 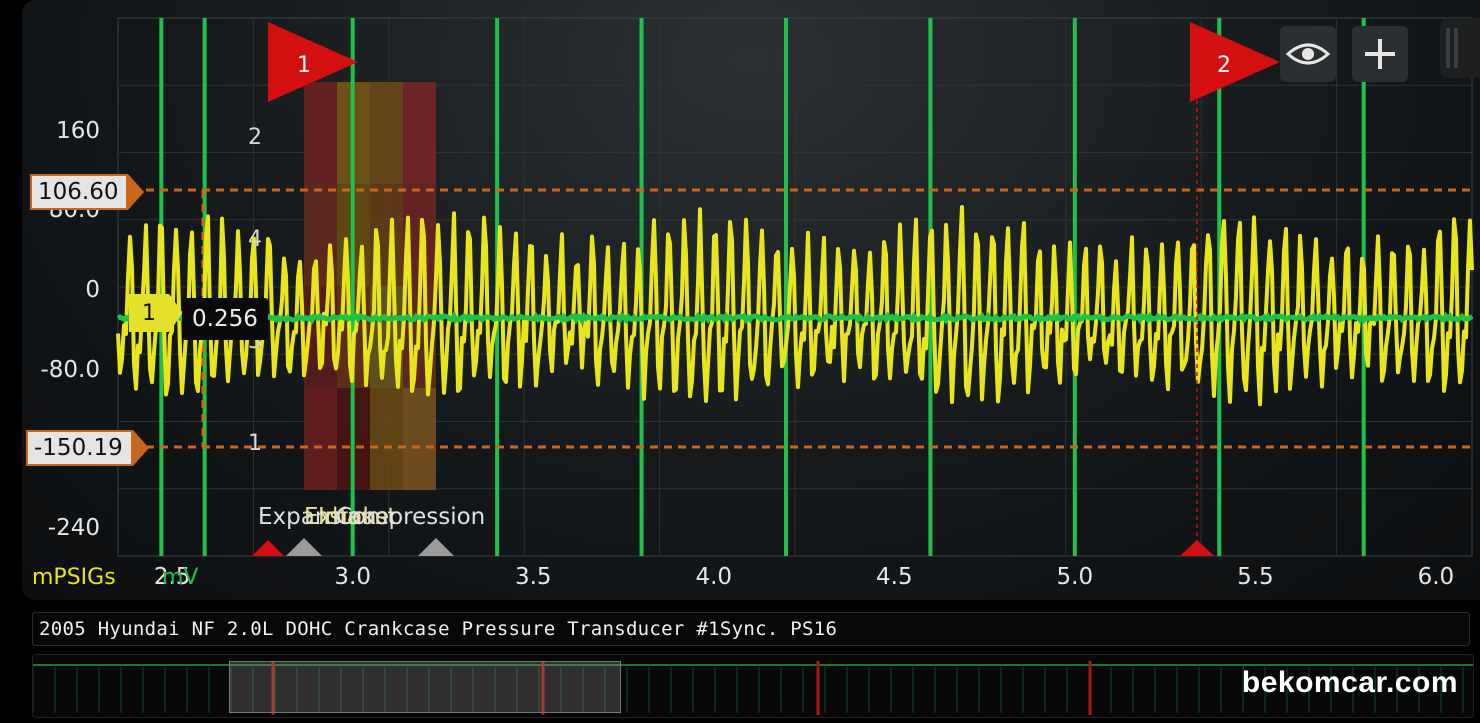 I want to click on upper-level-label: 106.60, so click(x=88, y=192).